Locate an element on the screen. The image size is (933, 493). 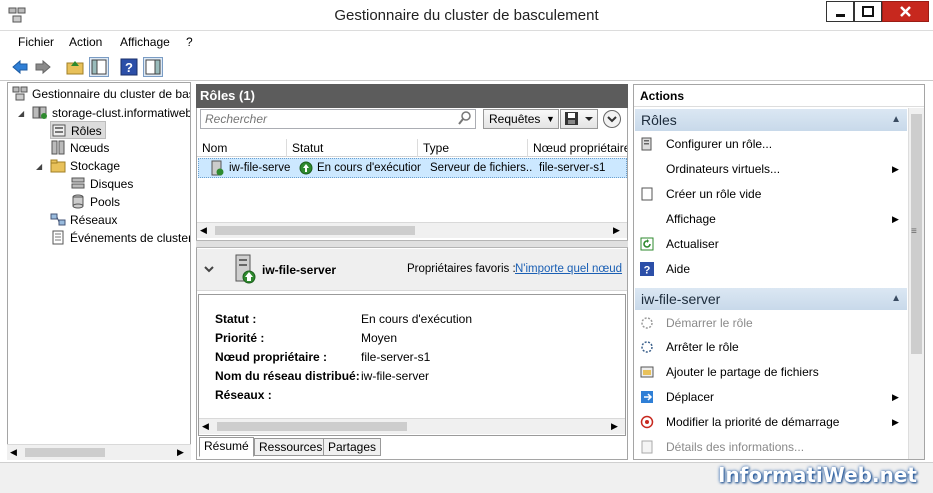
start-role-icon is located at coordinates (647, 323).